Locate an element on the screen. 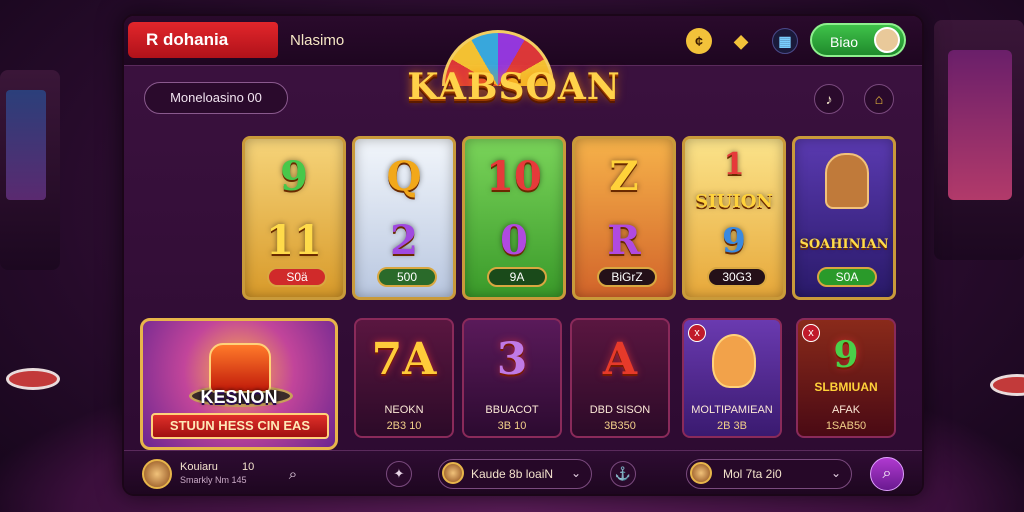 This screenshot has height=512, width=1024. reel-symbol: Z is located at coordinates (624, 176).